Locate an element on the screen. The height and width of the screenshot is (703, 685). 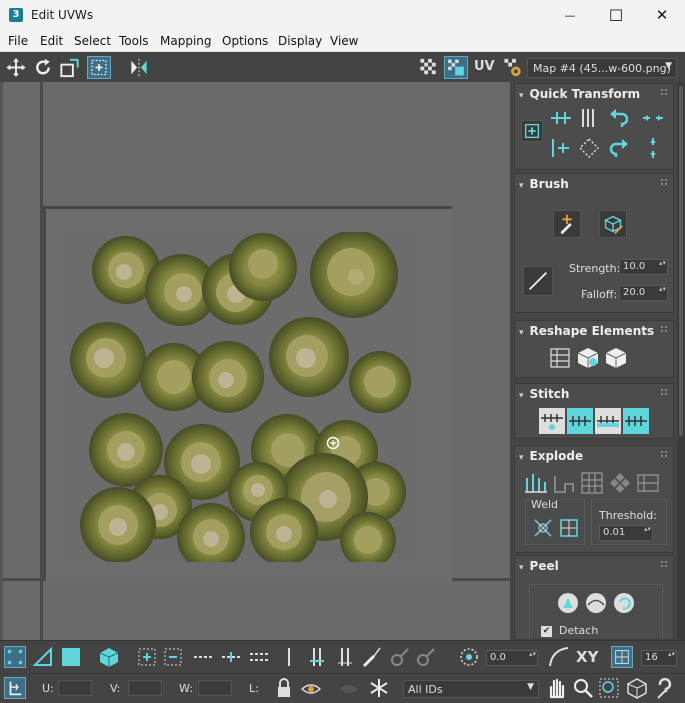
relax-settings-icon is located at coordinates (616, 358).